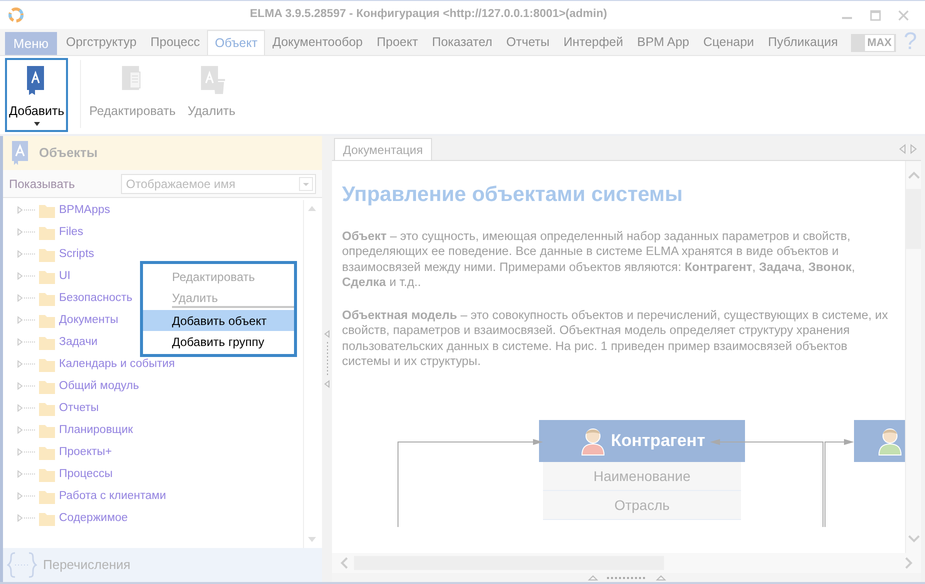  What do you see at coordinates (593, 42) in the screenshot?
I see `ribbon-tab: Интерфей` at bounding box center [593, 42].